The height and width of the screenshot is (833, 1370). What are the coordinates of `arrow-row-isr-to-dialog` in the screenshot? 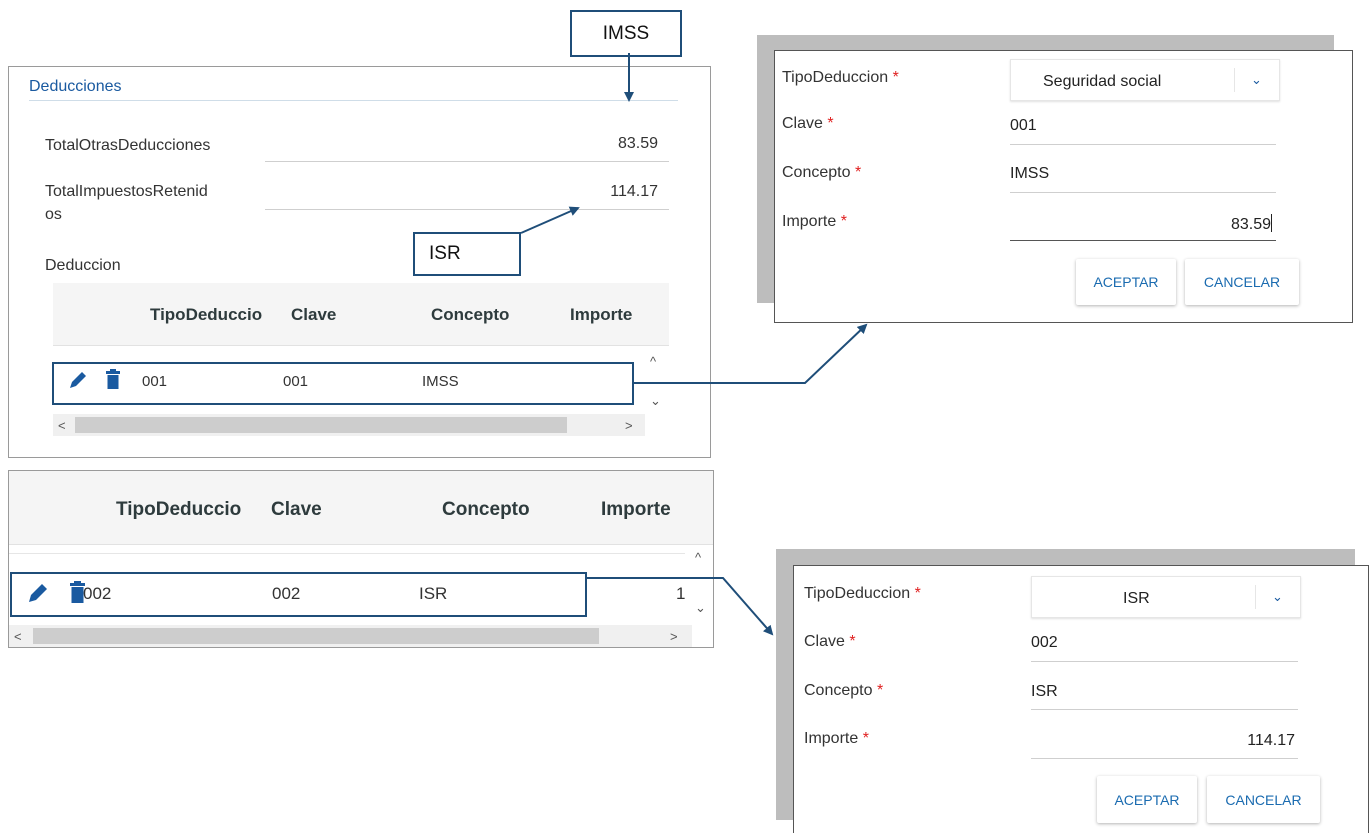 It's located at (680, 606).